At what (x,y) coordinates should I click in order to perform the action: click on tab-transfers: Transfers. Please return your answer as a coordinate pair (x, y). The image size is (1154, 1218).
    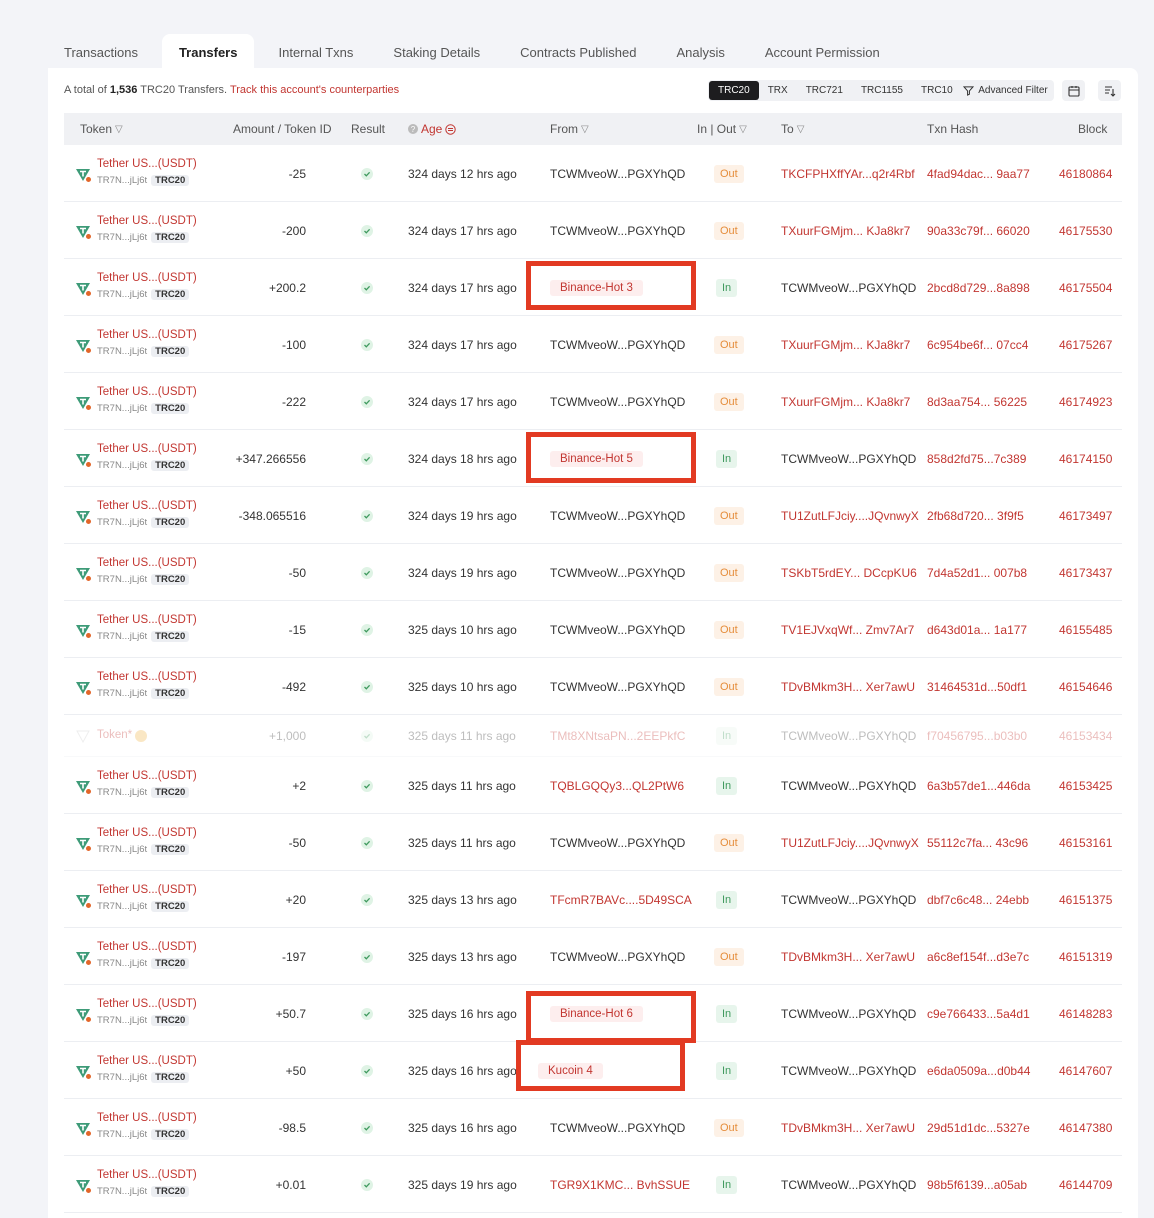
    Looking at the image, I should click on (208, 52).